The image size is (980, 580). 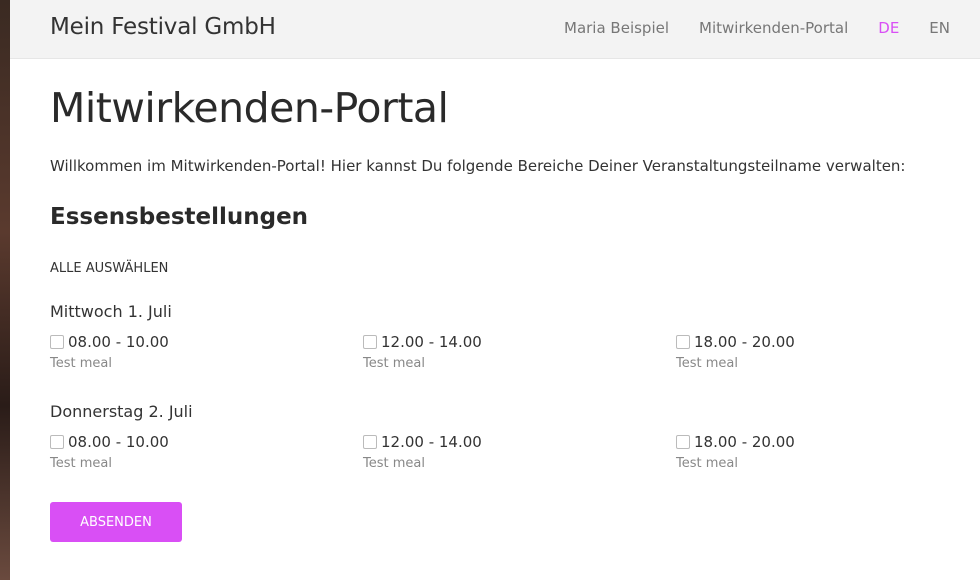 What do you see at coordinates (888, 28) in the screenshot?
I see `lang-de-link: DE` at bounding box center [888, 28].